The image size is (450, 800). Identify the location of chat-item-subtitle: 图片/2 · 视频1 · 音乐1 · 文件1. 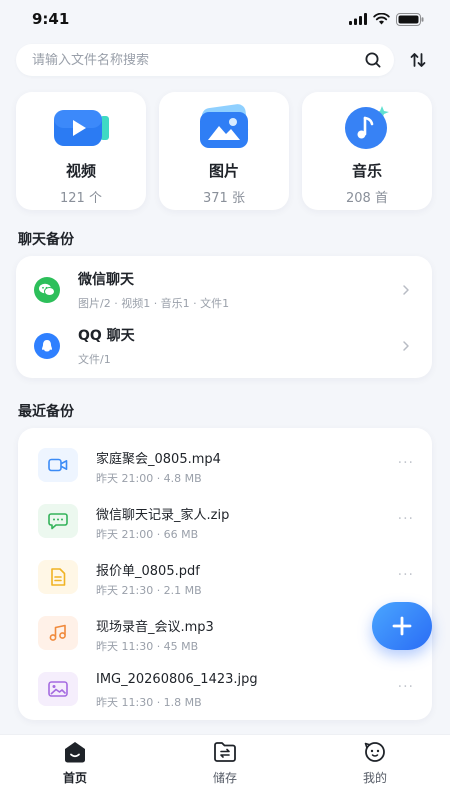
(154, 303).